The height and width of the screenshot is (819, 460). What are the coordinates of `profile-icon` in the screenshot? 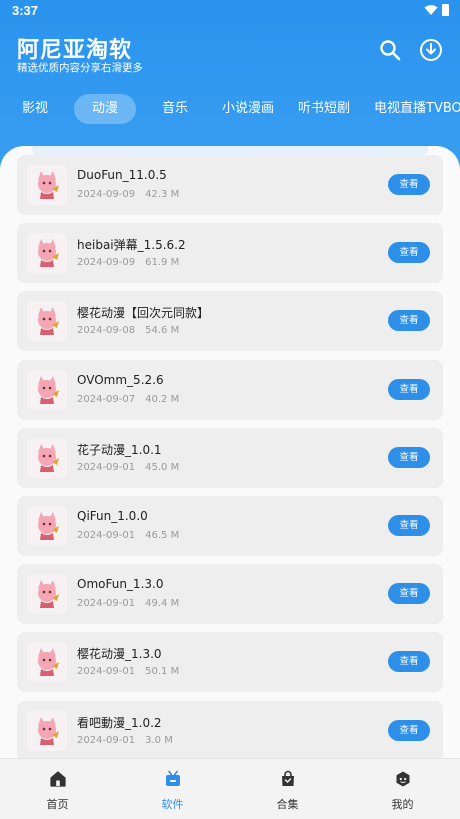 It's located at (403, 779).